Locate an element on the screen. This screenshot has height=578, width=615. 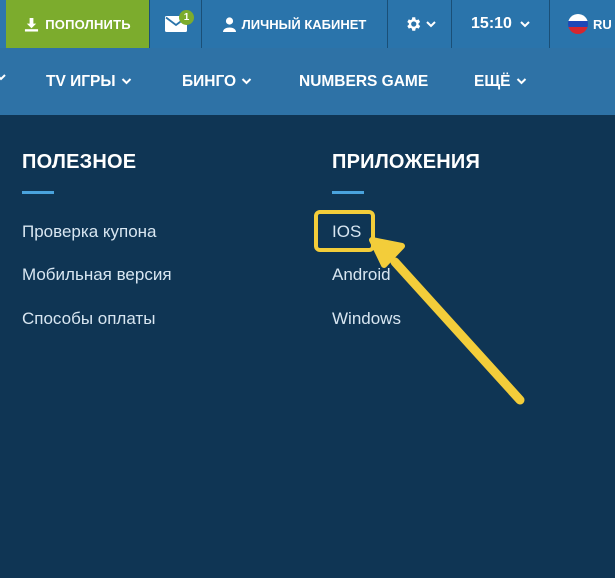
annotation-arrow-icon is located at coordinates (447, 321).